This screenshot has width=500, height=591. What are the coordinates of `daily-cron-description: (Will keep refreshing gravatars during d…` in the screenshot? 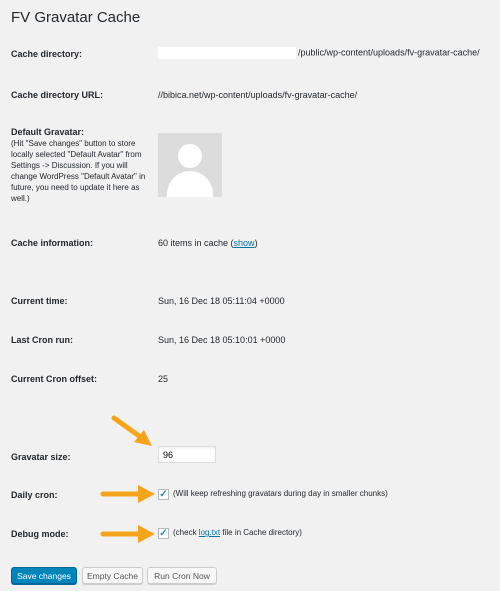 It's located at (280, 493).